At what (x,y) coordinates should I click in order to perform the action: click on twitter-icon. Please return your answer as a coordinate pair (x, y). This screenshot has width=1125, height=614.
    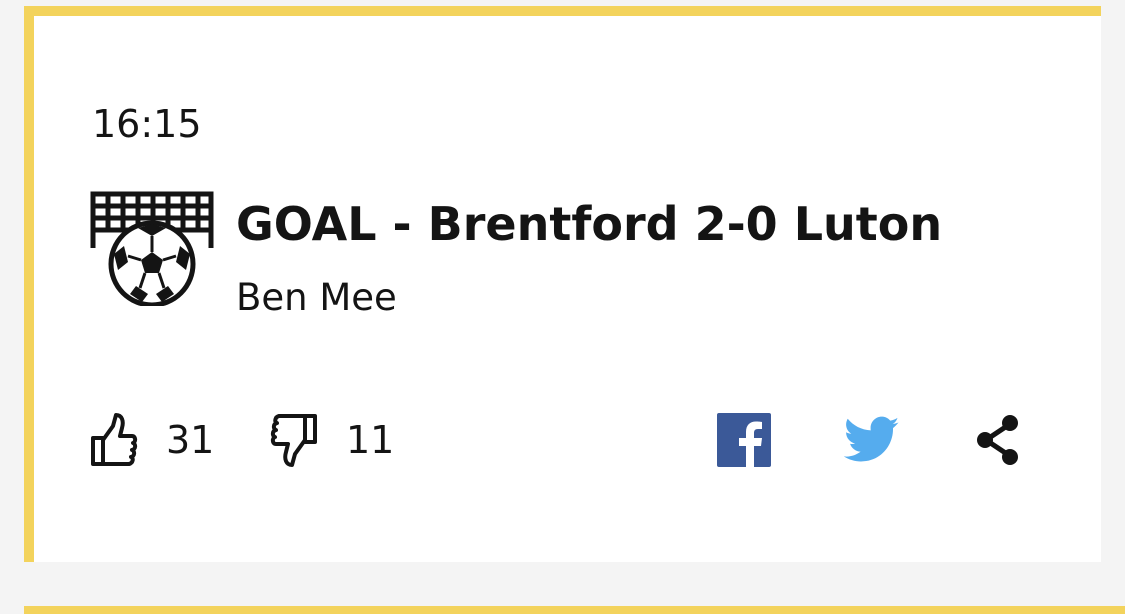
    Looking at the image, I should click on (872, 440).